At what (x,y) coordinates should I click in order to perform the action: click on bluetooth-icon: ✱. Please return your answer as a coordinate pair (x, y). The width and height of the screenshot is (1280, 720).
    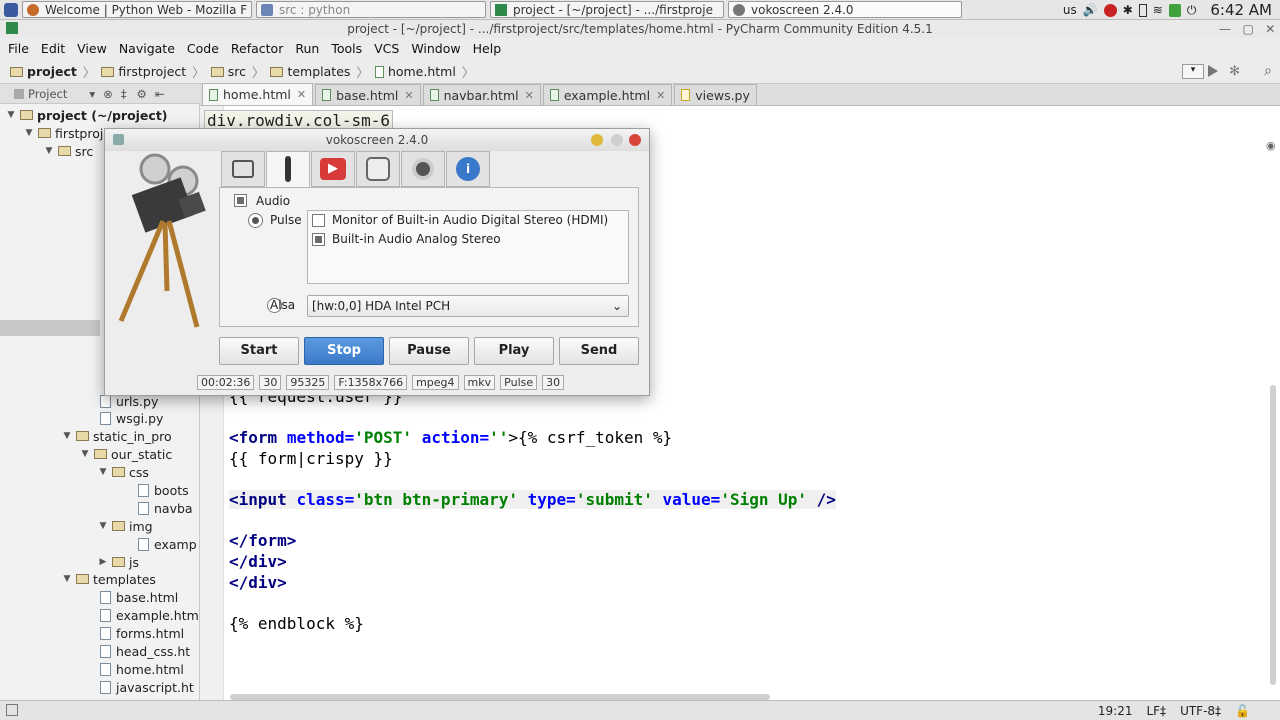
    Looking at the image, I should click on (1128, 10).